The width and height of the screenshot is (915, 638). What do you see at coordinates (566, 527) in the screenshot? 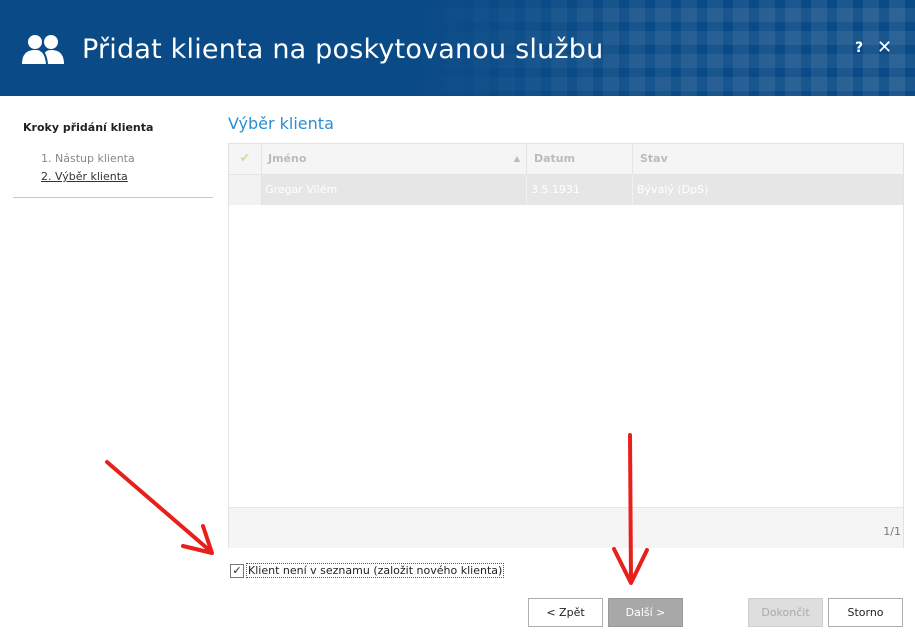
I see `grid-footer: 1/1` at bounding box center [566, 527].